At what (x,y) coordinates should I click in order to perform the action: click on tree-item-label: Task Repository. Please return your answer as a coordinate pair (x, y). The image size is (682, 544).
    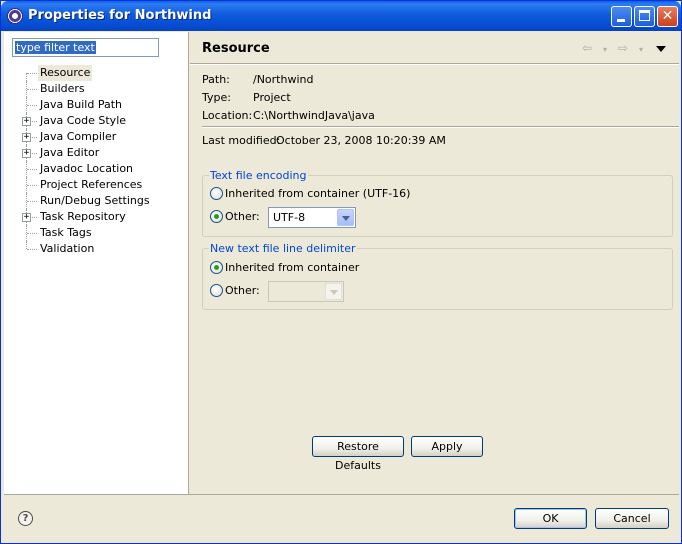
    Looking at the image, I should click on (83, 217).